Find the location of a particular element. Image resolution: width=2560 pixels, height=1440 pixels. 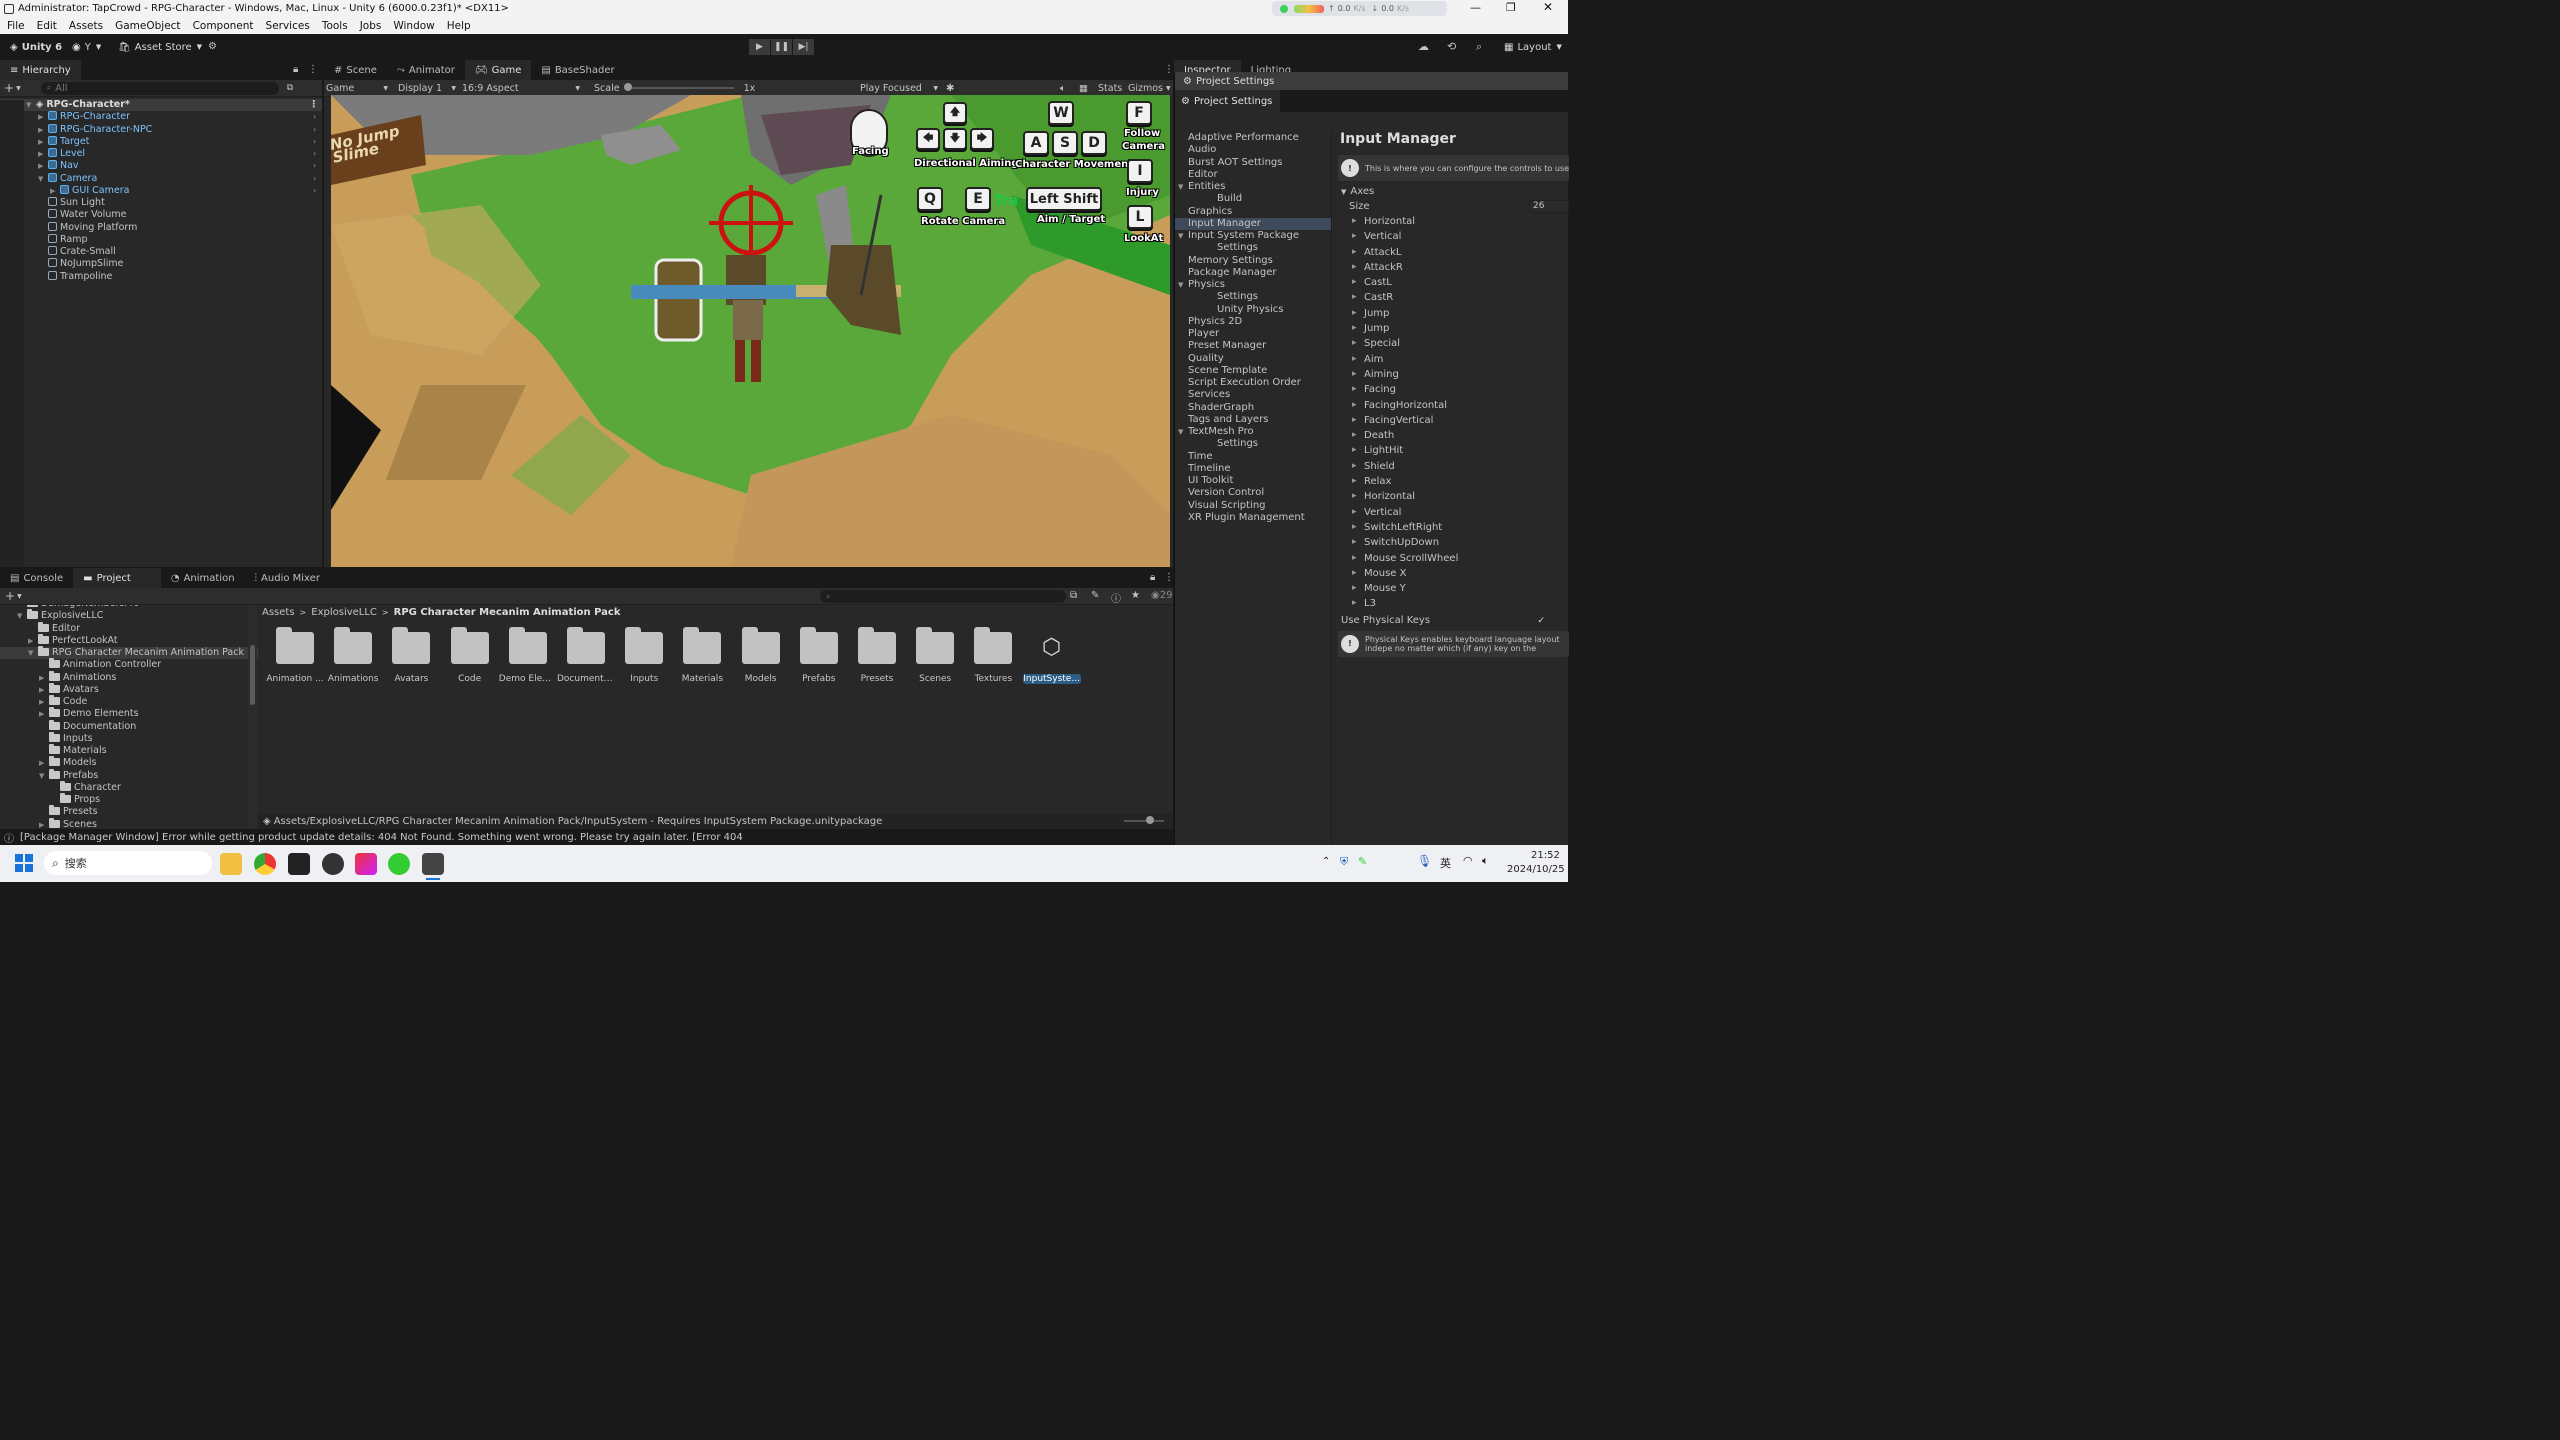

project-tree-item: Presets is located at coordinates (129, 811).